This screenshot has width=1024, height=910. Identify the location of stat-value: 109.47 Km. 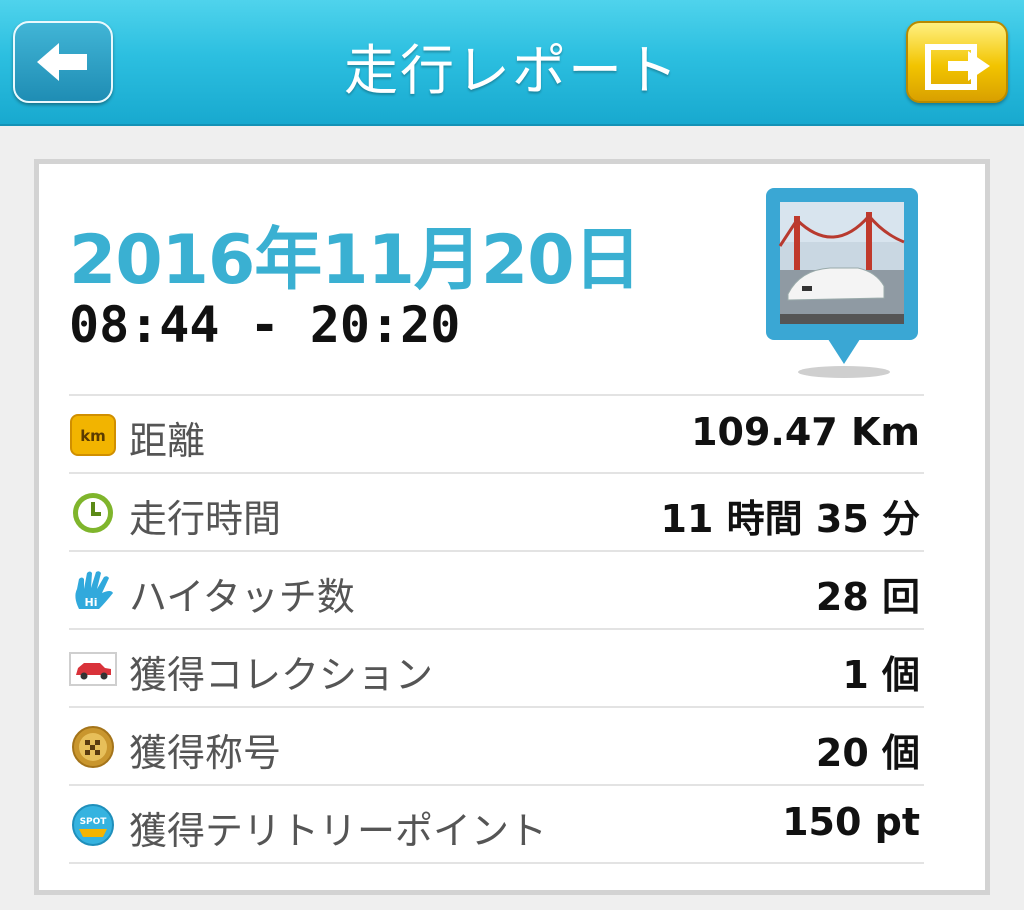
(805, 432).